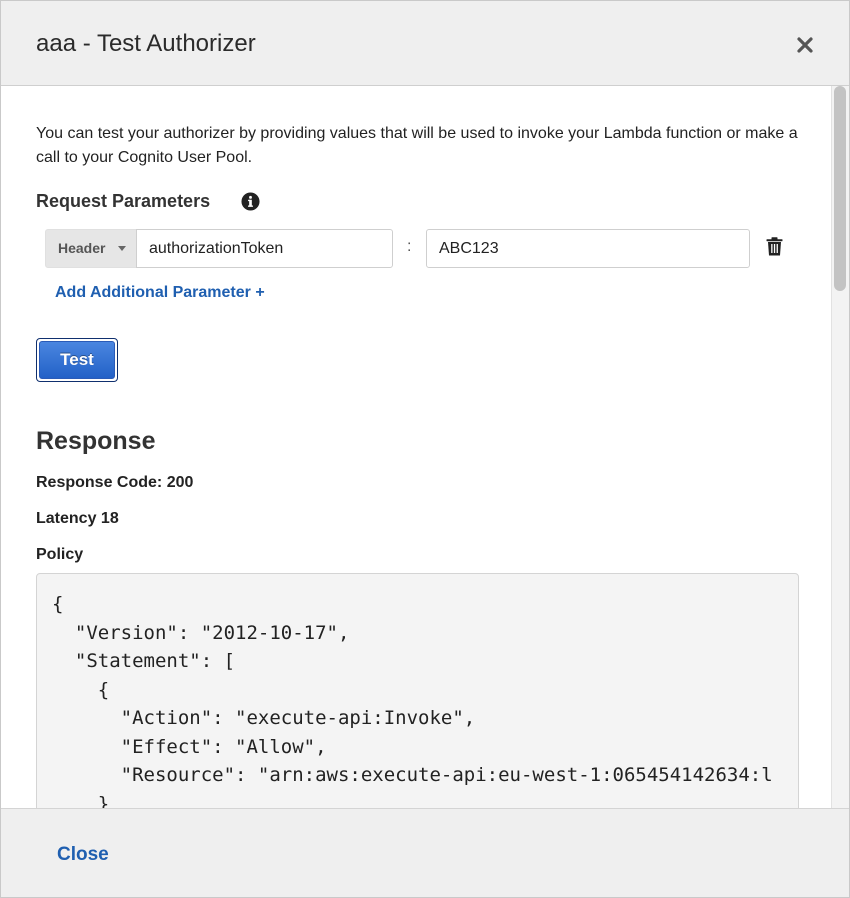 The image size is (850, 898). Describe the element at coordinates (123, 201) in the screenshot. I see `request-parameters-label: Request Parameters` at that location.